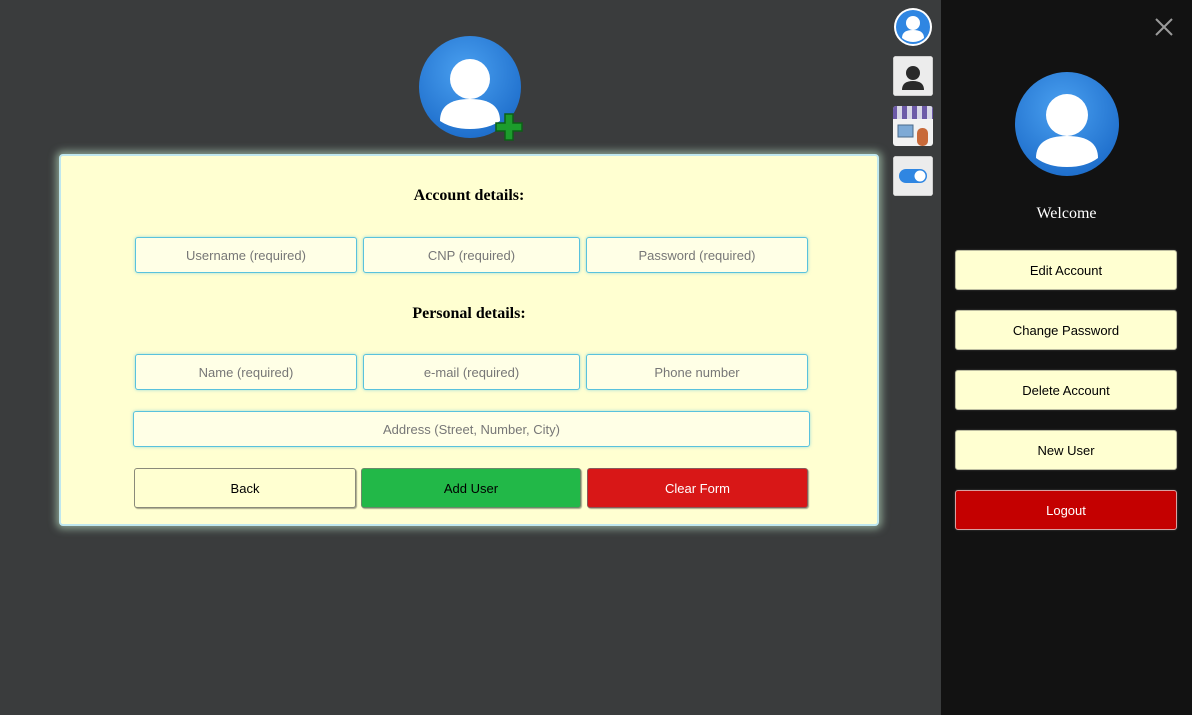 The image size is (1192, 715). What do you see at coordinates (471, 372) in the screenshot?
I see `email-input` at bounding box center [471, 372].